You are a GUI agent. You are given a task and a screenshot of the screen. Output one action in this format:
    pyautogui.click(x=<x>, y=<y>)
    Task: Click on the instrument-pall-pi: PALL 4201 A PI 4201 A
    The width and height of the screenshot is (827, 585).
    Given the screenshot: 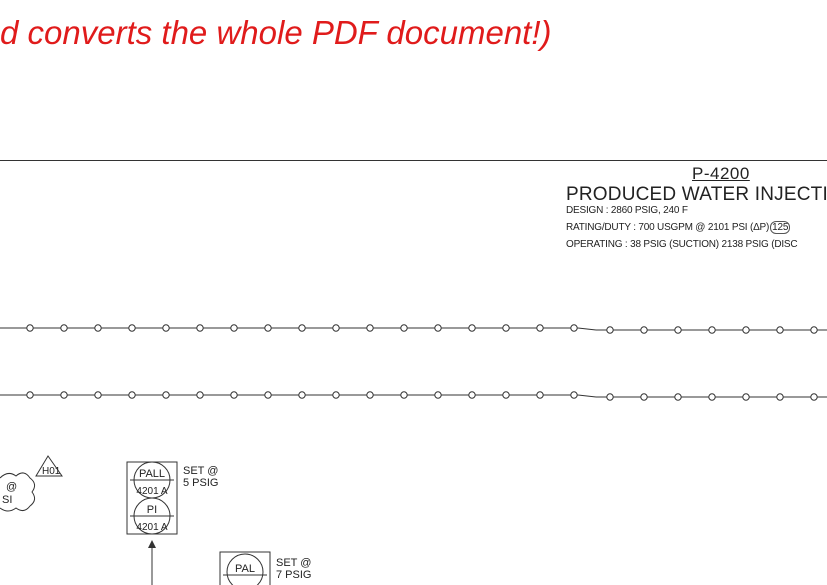 What is the action you would take?
    pyautogui.click(x=152, y=523)
    